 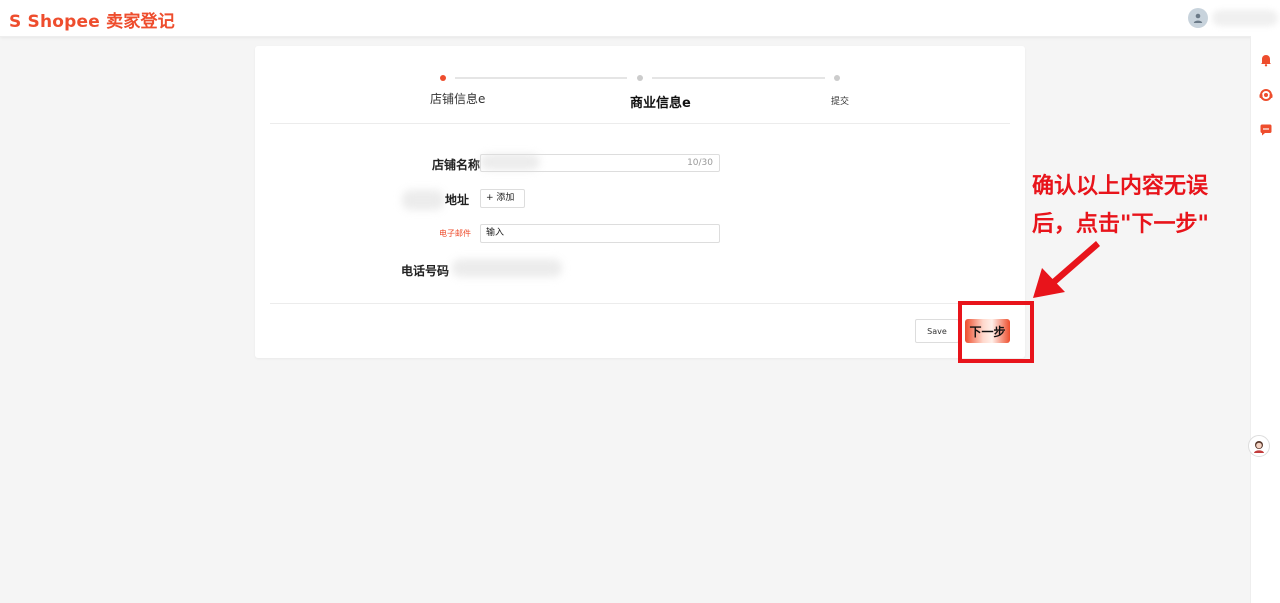 What do you see at coordinates (937, 331) in the screenshot?
I see `save-button: Save` at bounding box center [937, 331].